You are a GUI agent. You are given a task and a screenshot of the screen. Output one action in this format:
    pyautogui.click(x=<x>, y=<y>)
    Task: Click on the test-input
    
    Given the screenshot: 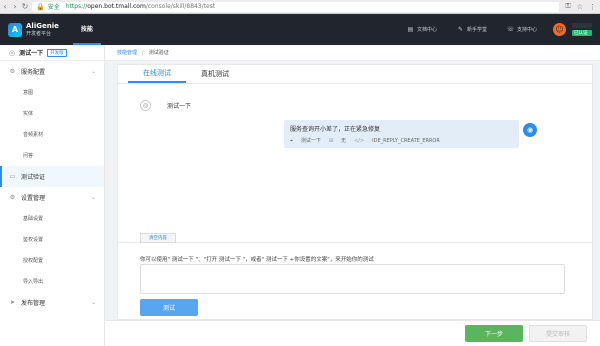 What is the action you would take?
    pyautogui.click(x=352, y=279)
    